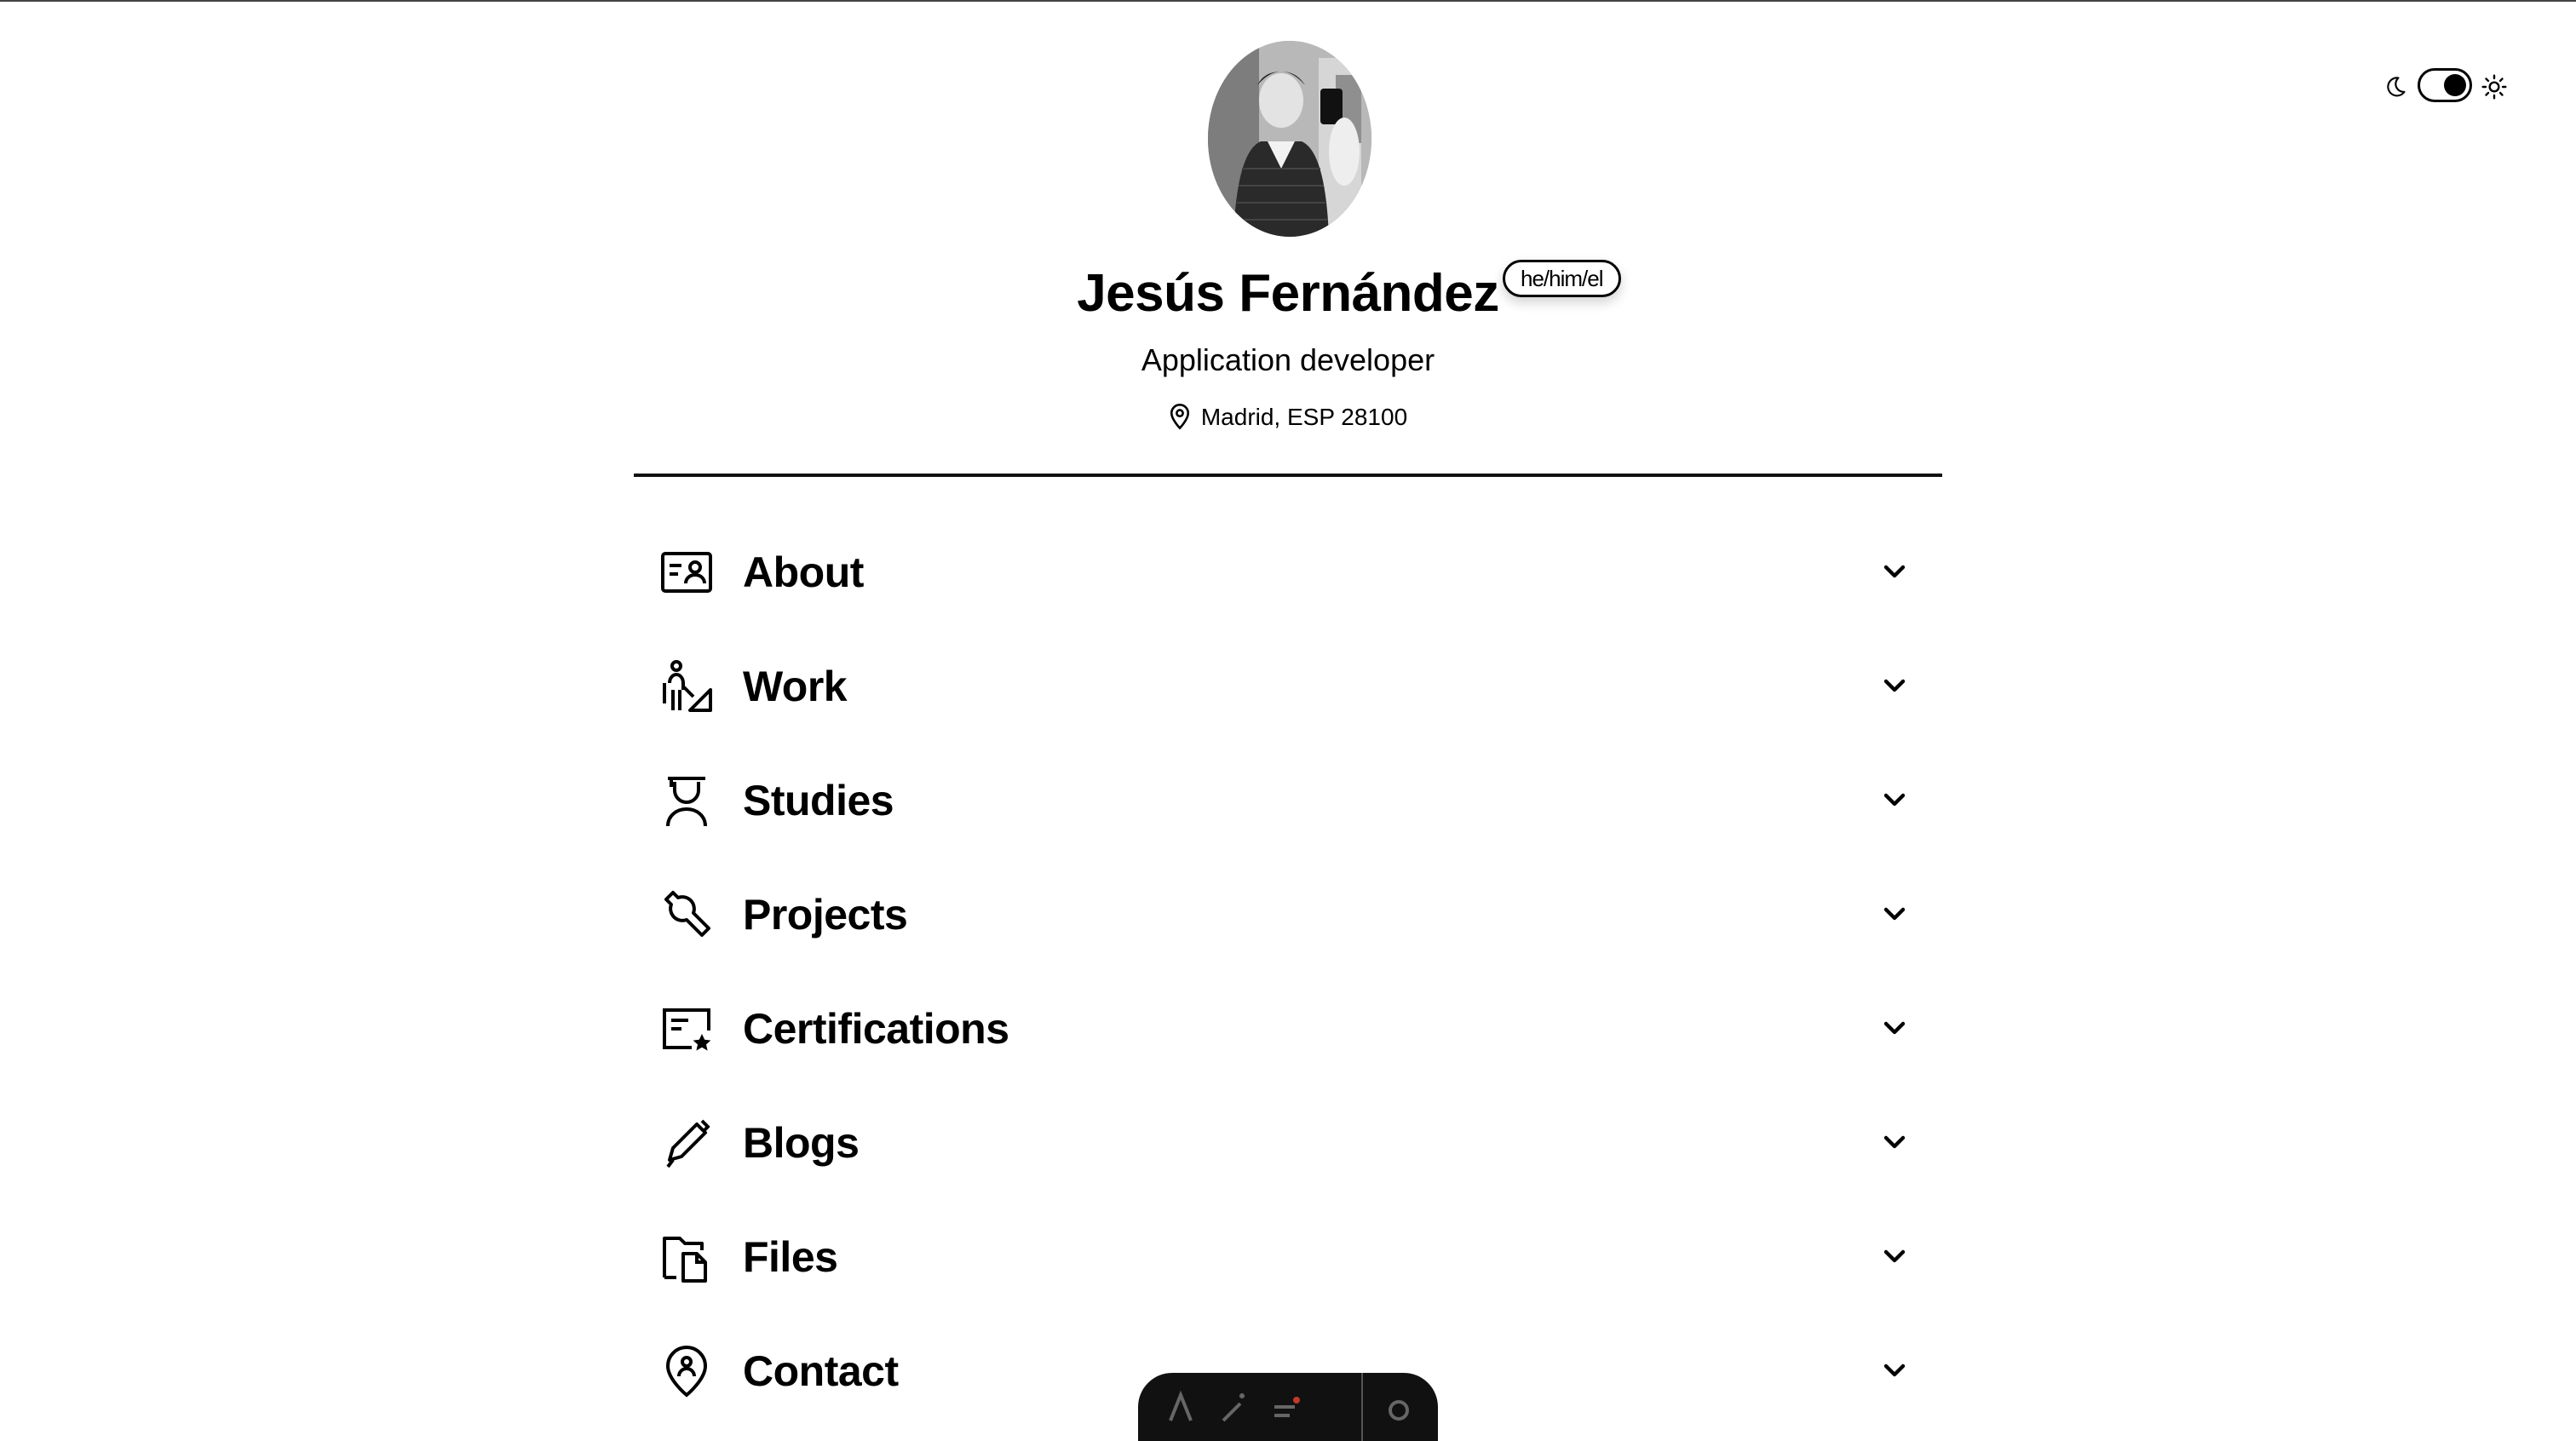 Image resolution: width=2576 pixels, height=1441 pixels. I want to click on profile-location: Madrid, ESP 28100, so click(1288, 417).